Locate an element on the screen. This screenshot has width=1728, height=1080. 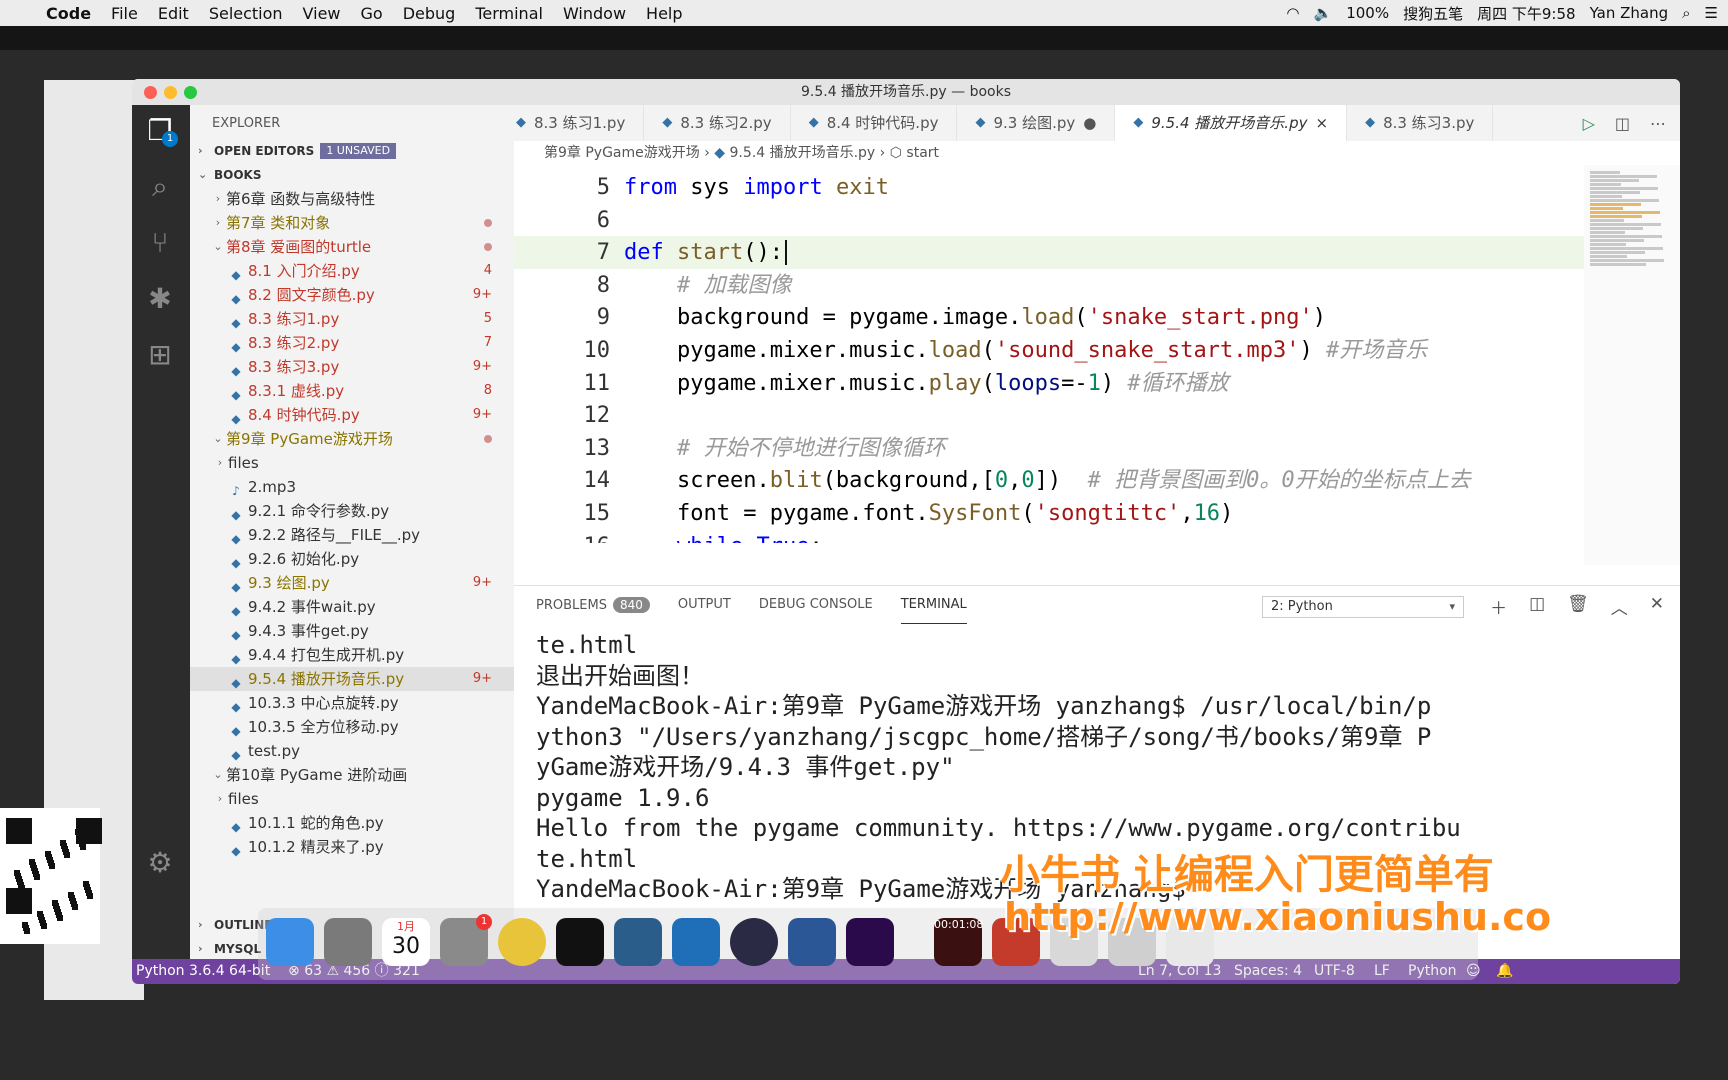
menu-file: File is located at coordinates (124, 13).